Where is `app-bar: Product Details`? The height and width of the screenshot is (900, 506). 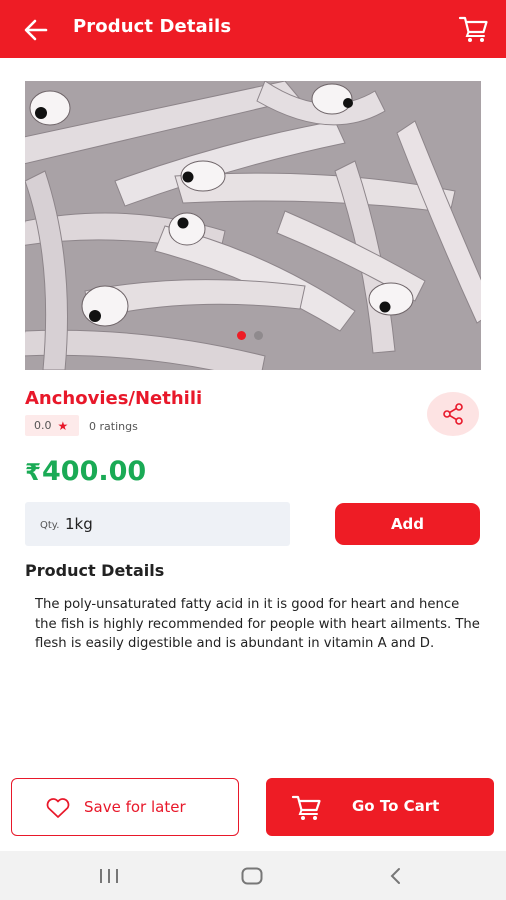
app-bar: Product Details is located at coordinates (253, 29).